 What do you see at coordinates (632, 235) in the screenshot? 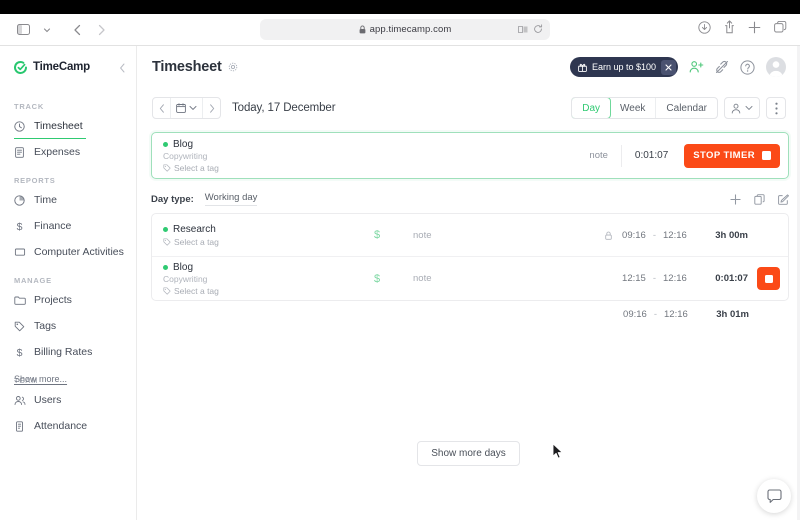
I see `entry-start-time: 09:16` at bounding box center [632, 235].